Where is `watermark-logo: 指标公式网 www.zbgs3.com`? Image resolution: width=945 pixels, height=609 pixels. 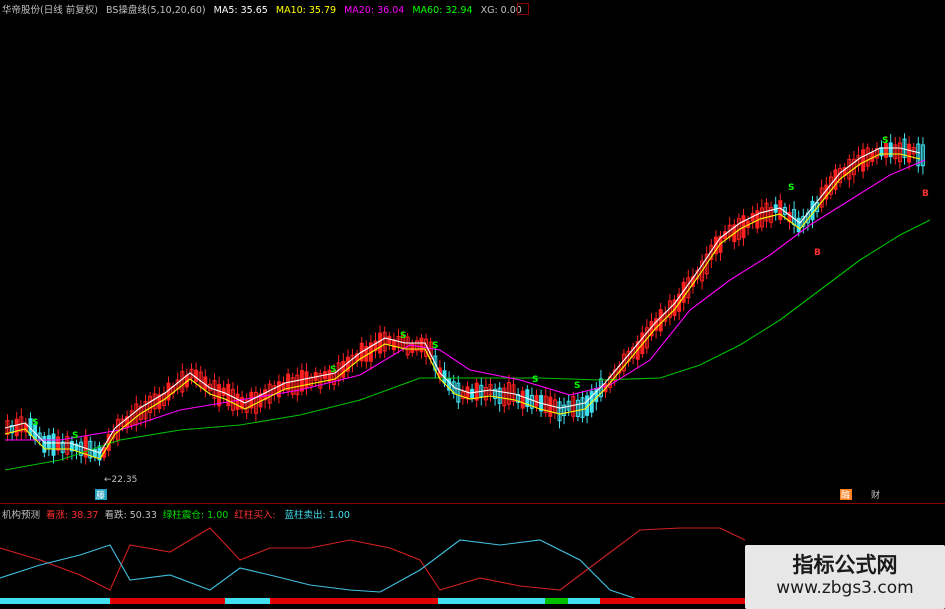 watermark-logo: 指标公式网 www.zbgs3.com is located at coordinates (845, 577).